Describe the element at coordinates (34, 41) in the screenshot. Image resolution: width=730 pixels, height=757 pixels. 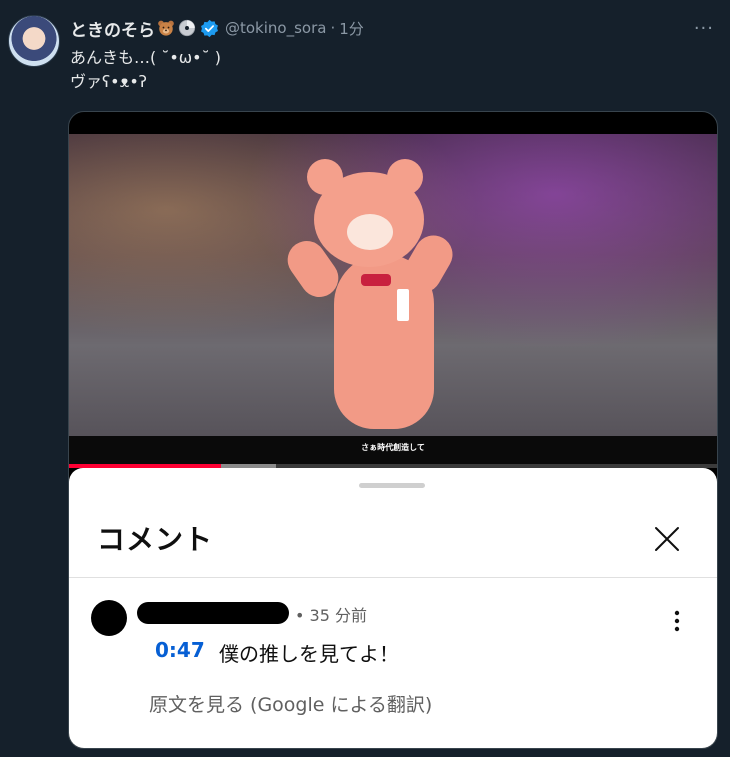
I see `avatar` at that location.